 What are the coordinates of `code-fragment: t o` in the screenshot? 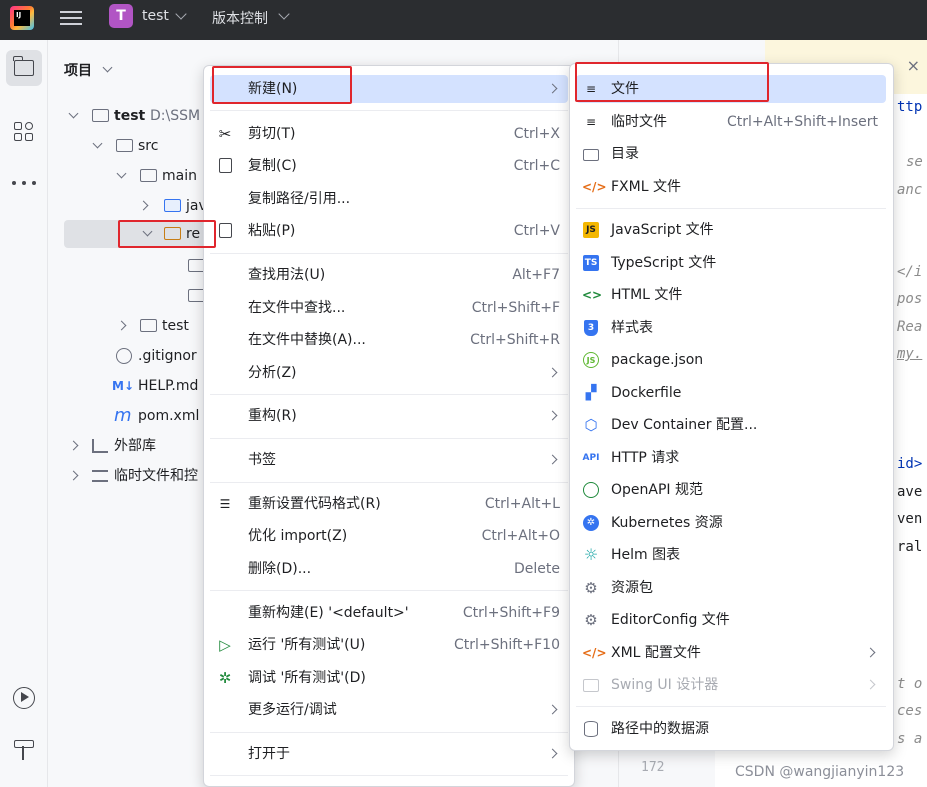 It's located at (910, 684).